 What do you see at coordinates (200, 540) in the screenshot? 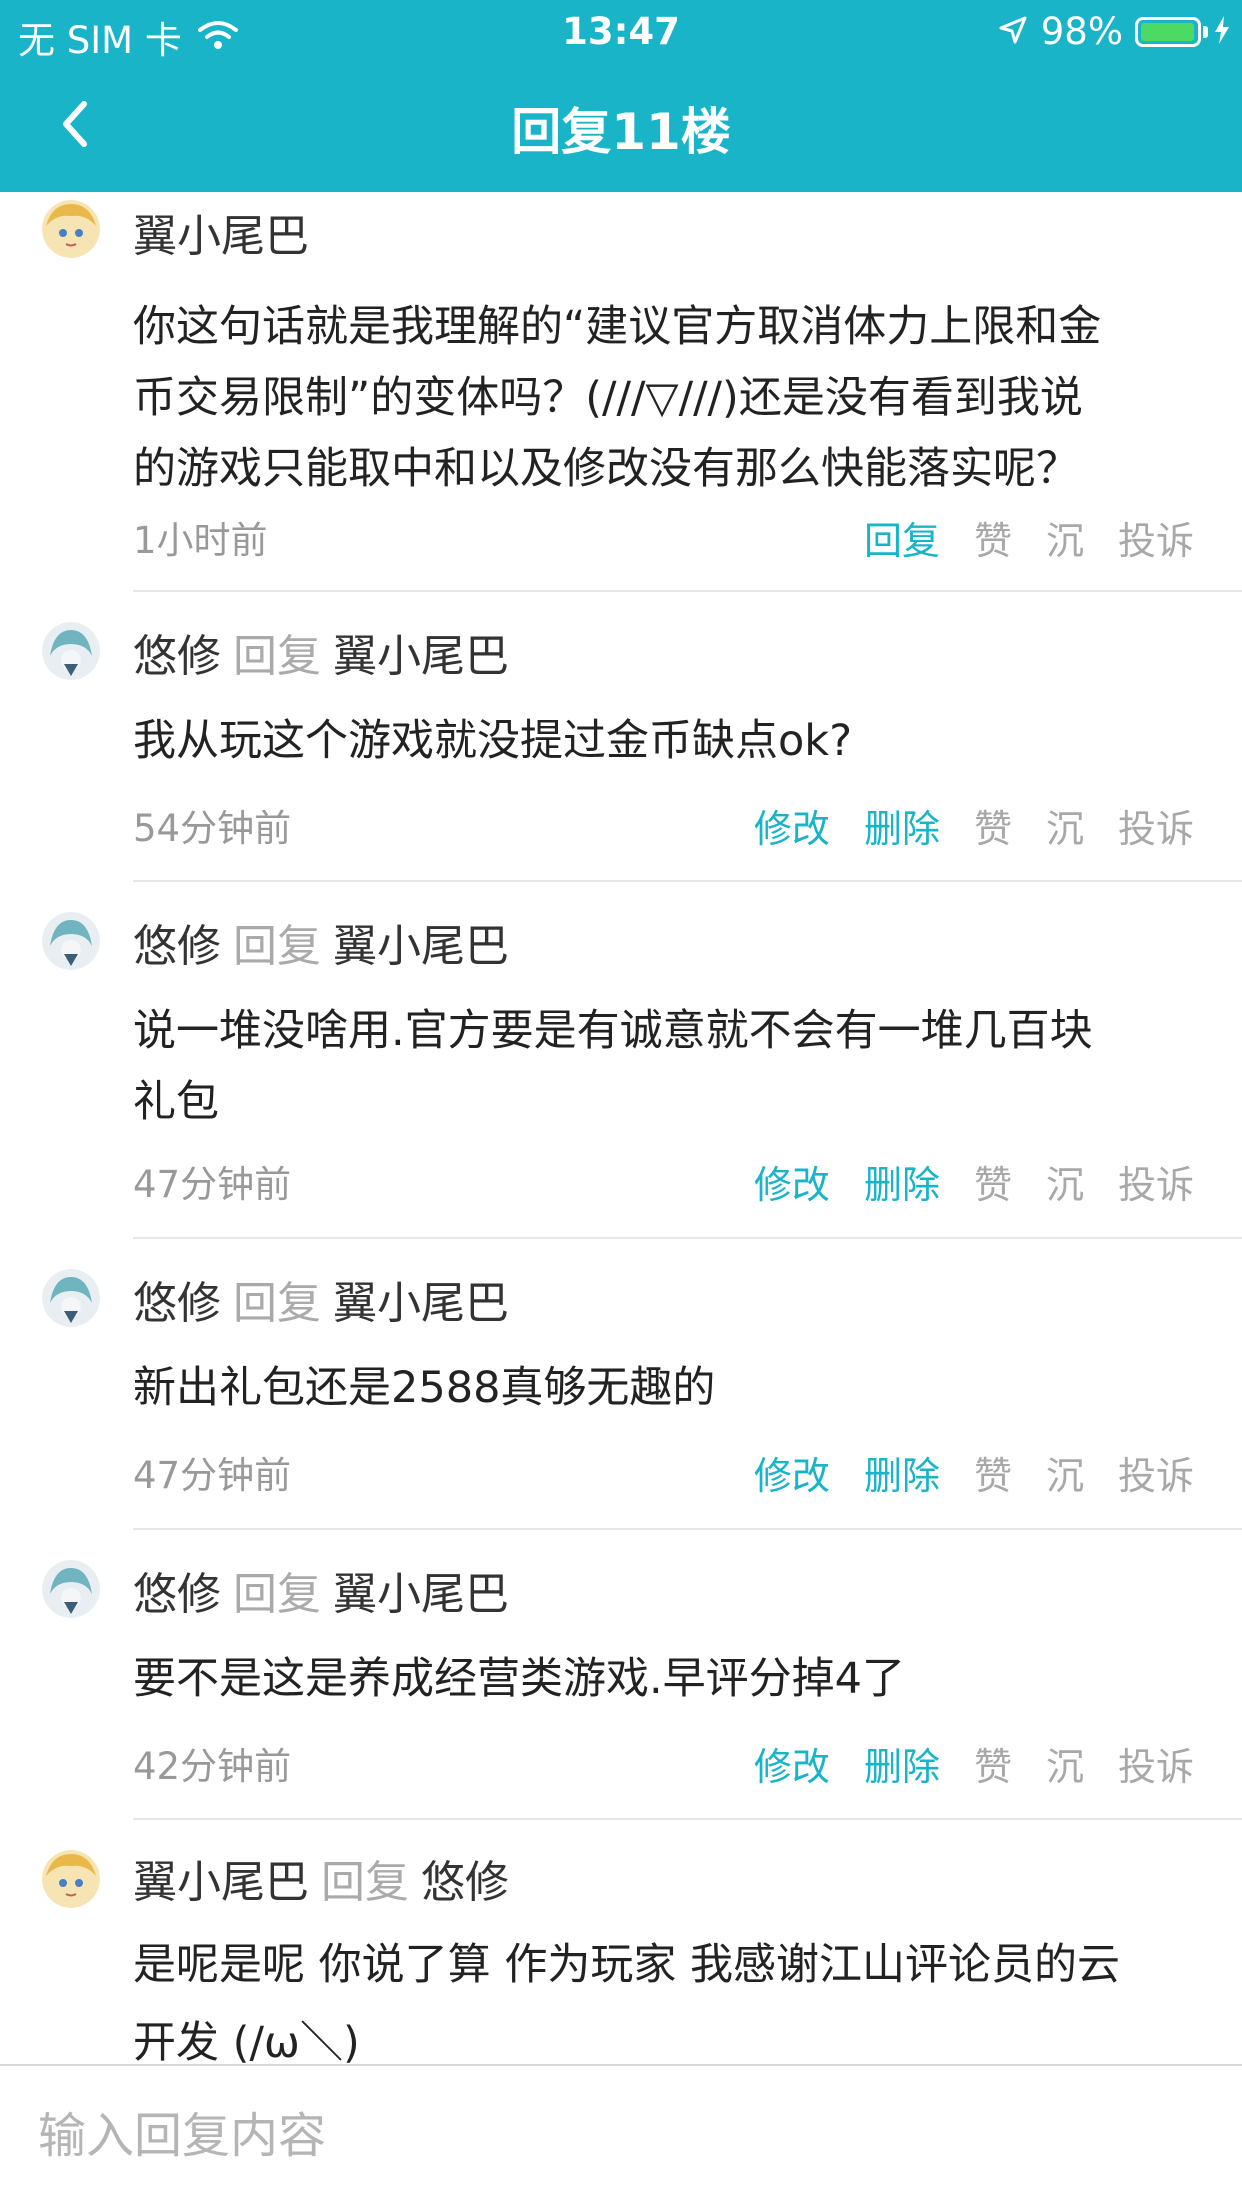
I see `timestamp: 1小时前` at bounding box center [200, 540].